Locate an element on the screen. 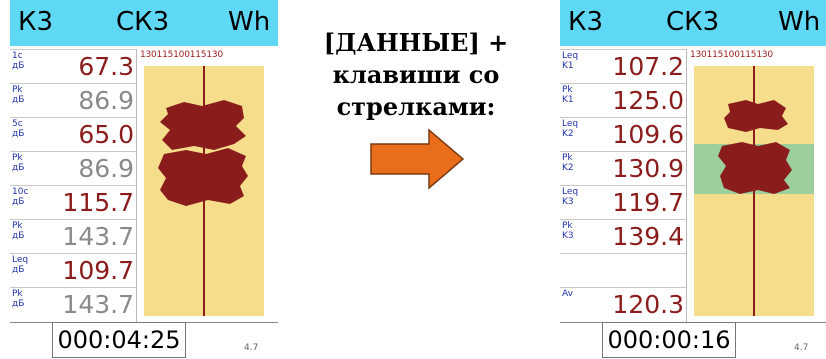  empty-row is located at coordinates (623, 270).